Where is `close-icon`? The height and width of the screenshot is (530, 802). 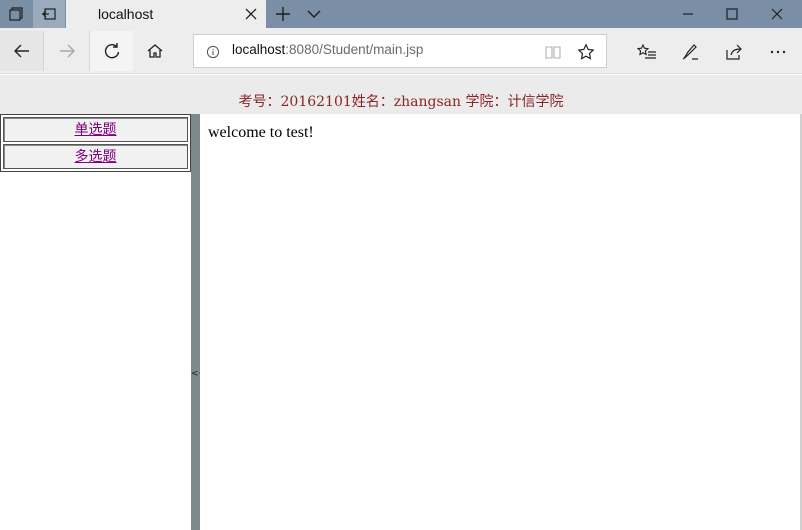 close-icon is located at coordinates (251, 14).